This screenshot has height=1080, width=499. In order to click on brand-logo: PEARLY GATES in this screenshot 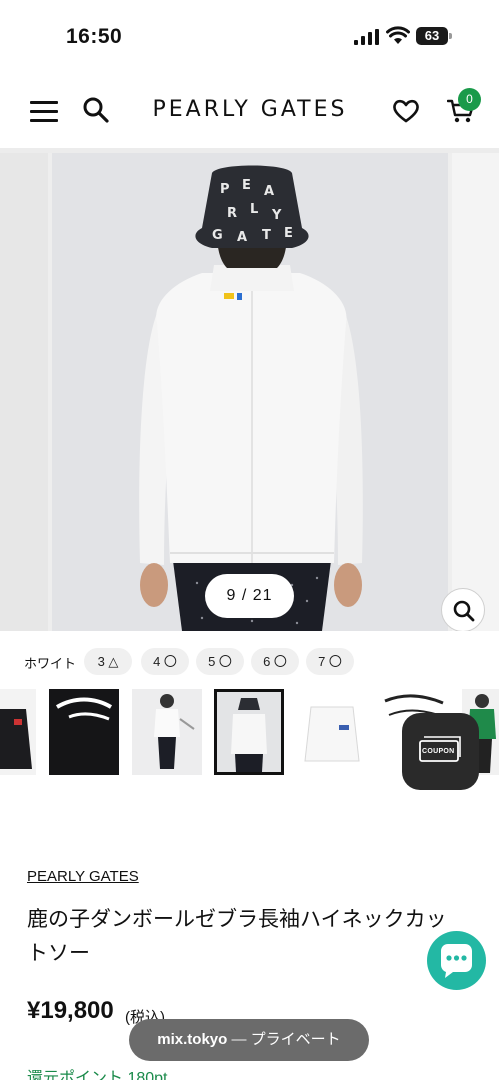, I will do `click(250, 109)`.